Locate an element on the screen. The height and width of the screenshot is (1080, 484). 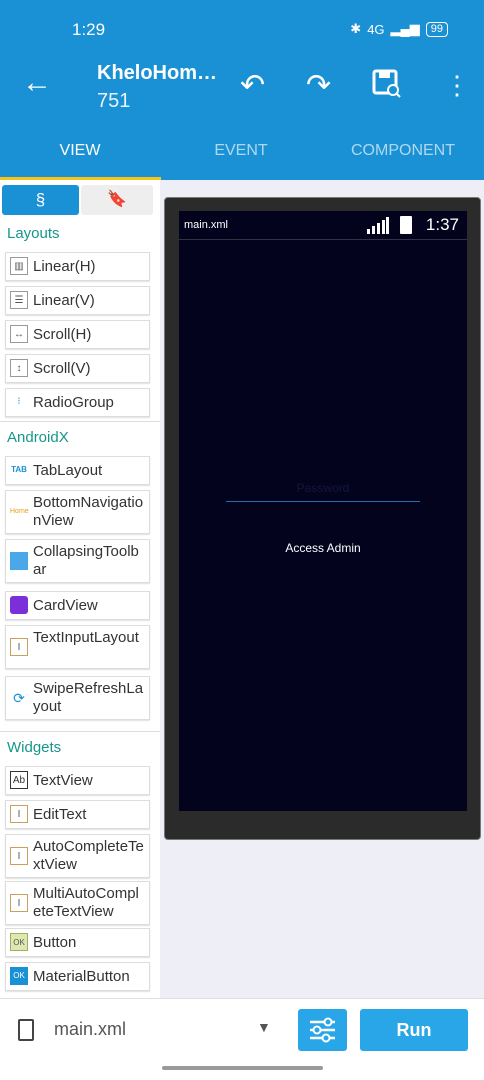
redo-icon: ↷ is located at coordinates (318, 85).